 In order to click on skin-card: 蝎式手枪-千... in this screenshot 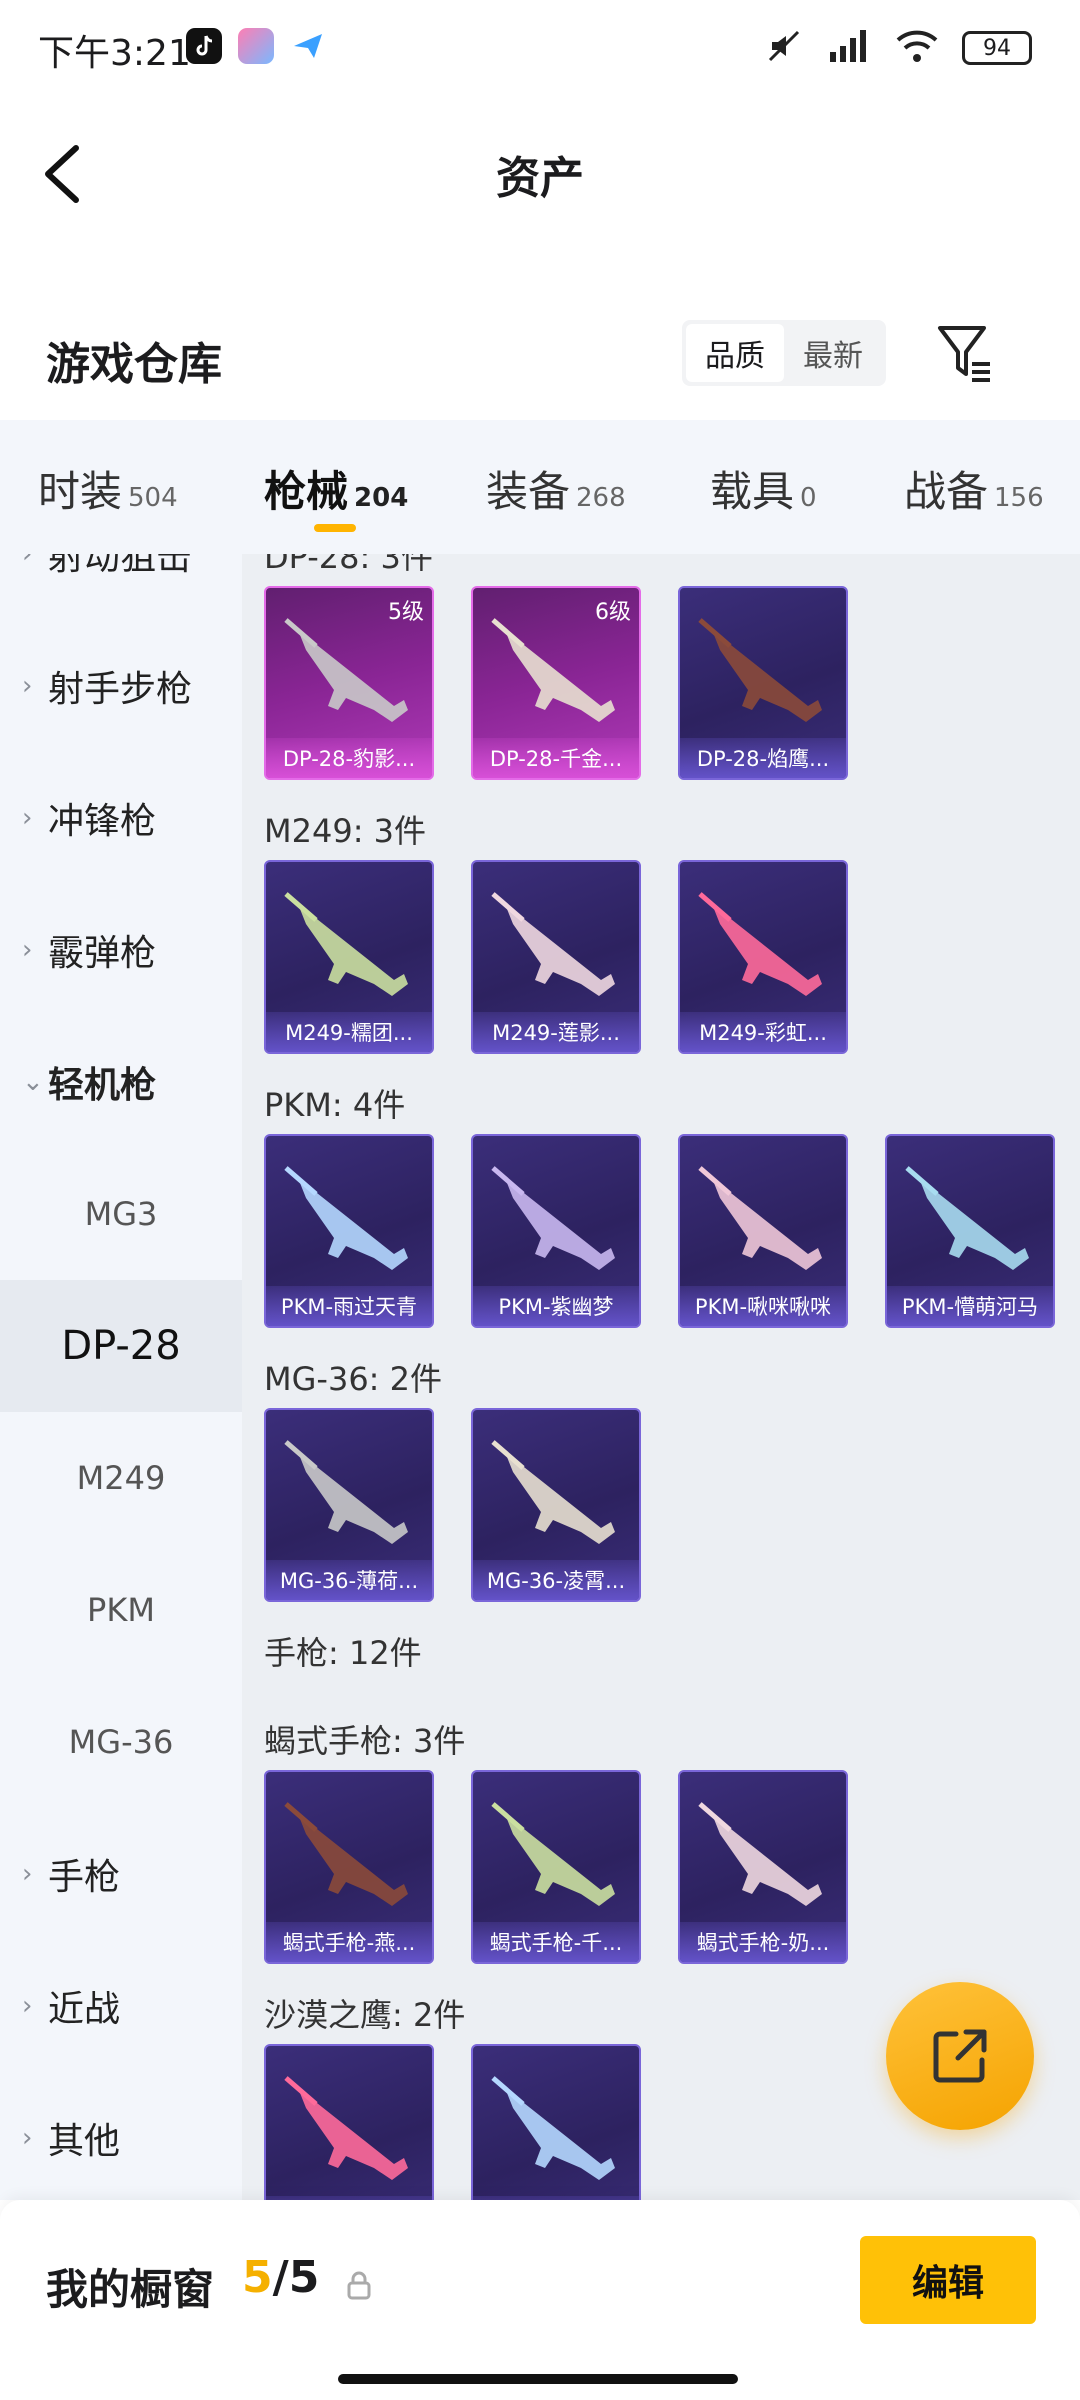, I will do `click(556, 1867)`.